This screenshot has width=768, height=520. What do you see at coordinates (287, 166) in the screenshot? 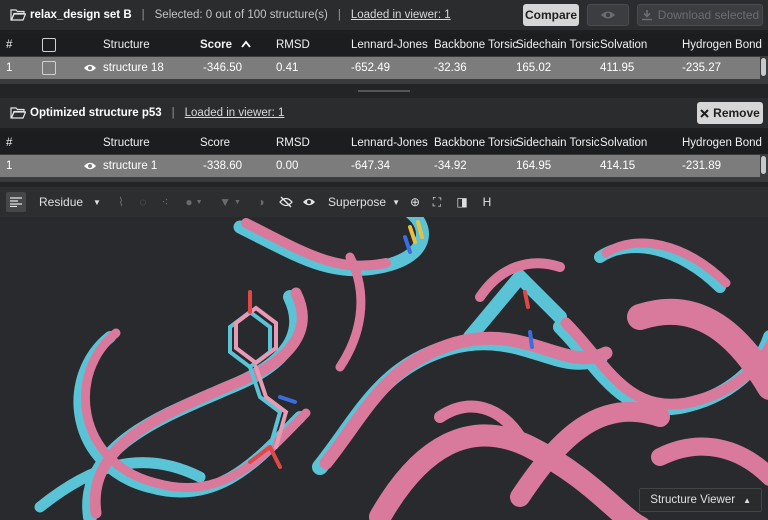
I see `row-rmsd: 0.00` at bounding box center [287, 166].